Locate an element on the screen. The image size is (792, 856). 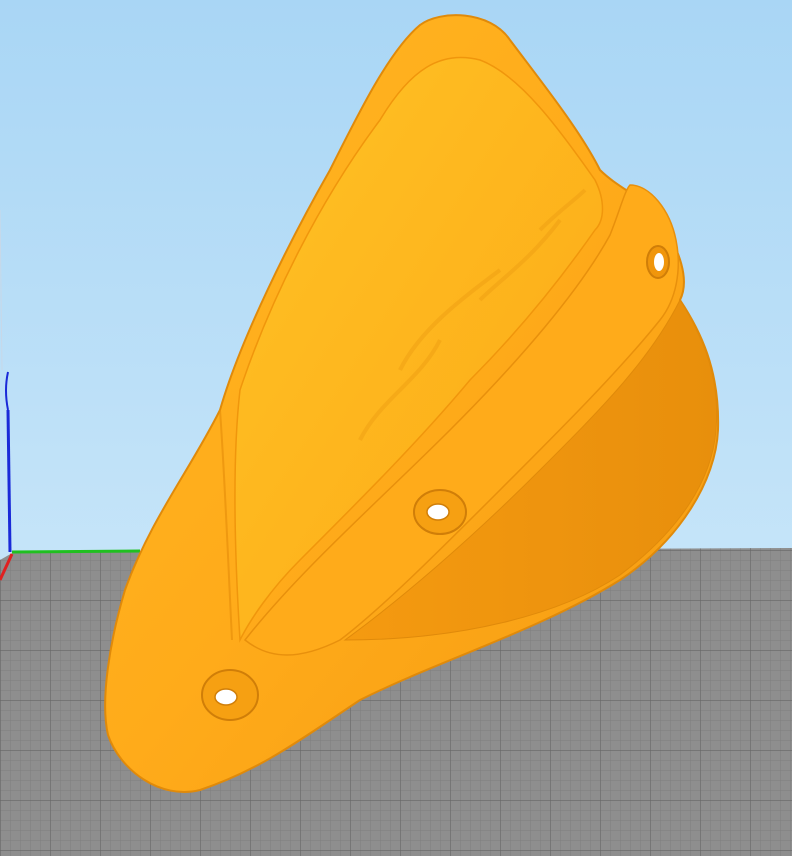
mounting-hole-top is located at coordinates (658, 262).